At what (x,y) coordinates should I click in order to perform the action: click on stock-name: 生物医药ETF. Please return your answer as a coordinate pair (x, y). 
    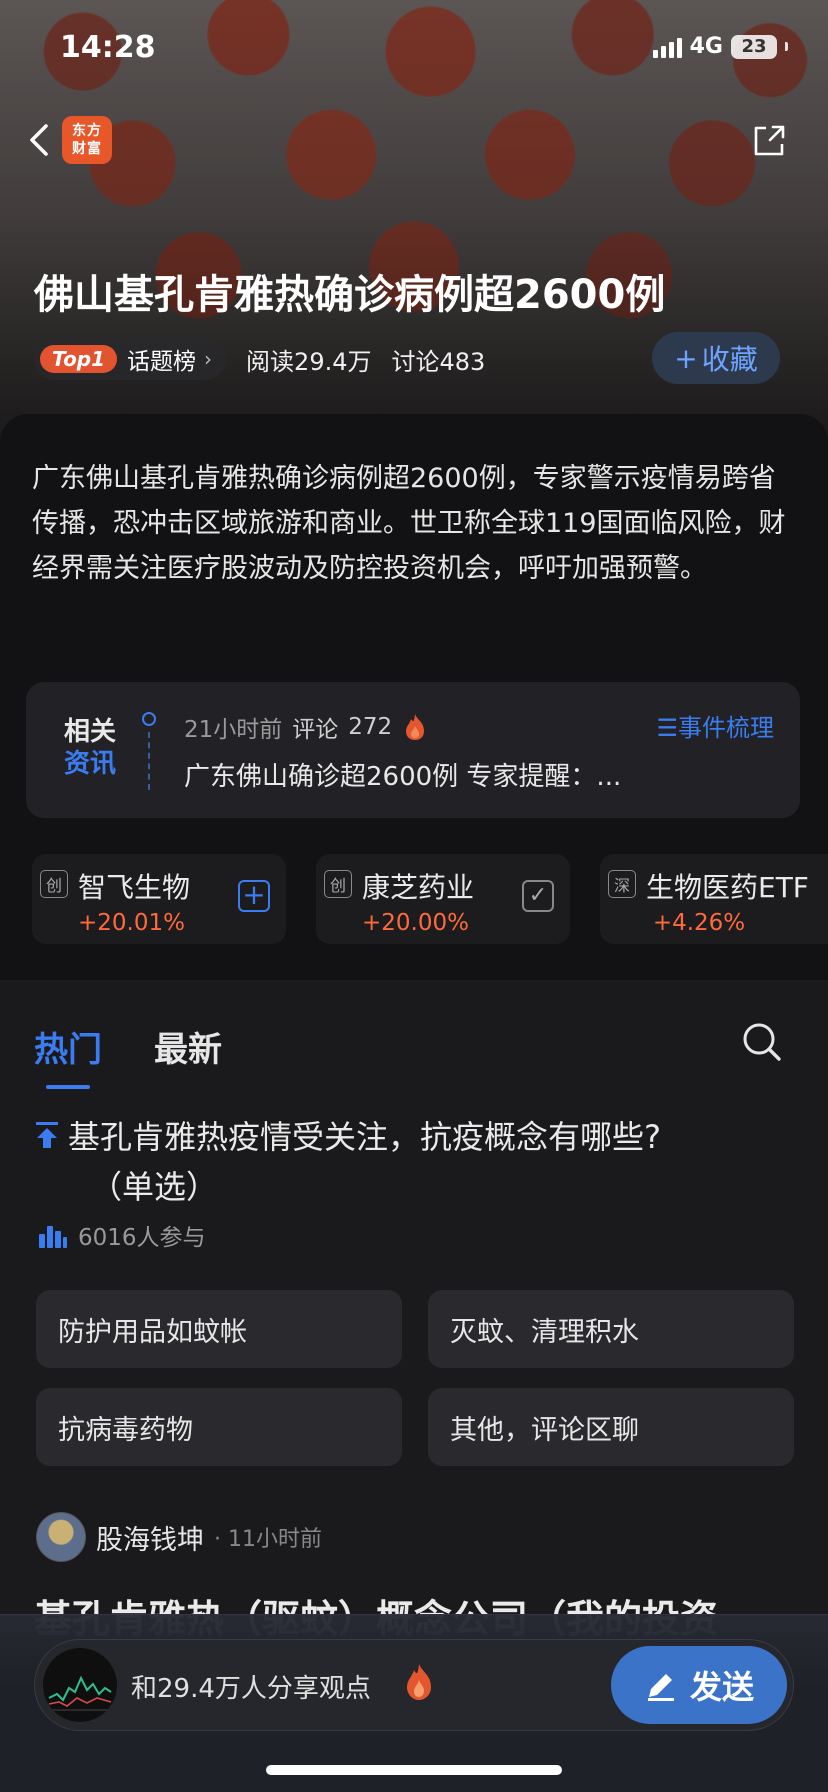
    Looking at the image, I should click on (727, 887).